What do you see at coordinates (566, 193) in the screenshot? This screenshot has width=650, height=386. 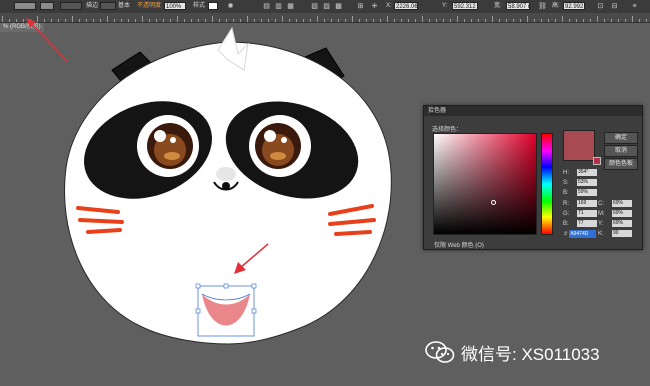 I see `hsb-label: B:` at bounding box center [566, 193].